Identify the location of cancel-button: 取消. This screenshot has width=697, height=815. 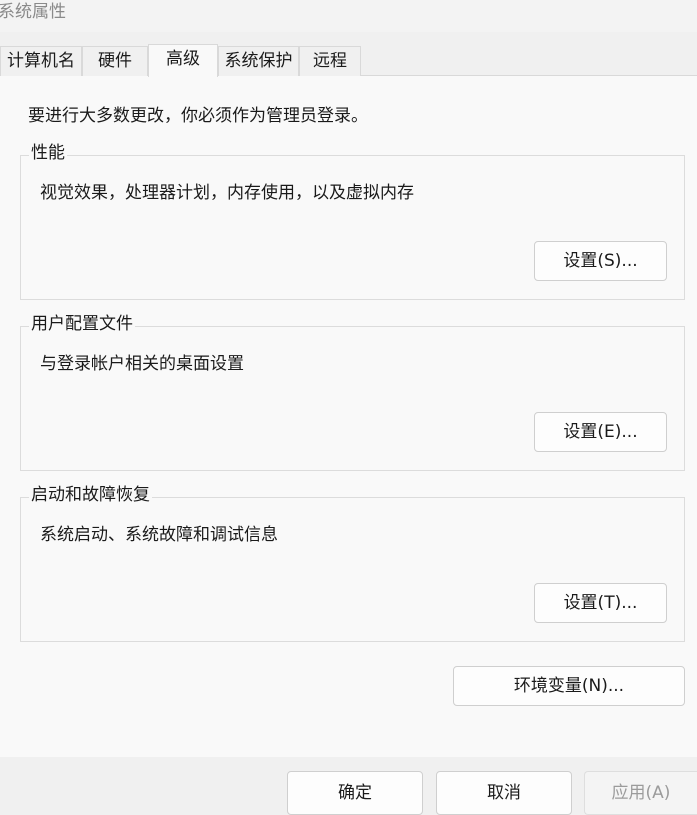
(504, 793).